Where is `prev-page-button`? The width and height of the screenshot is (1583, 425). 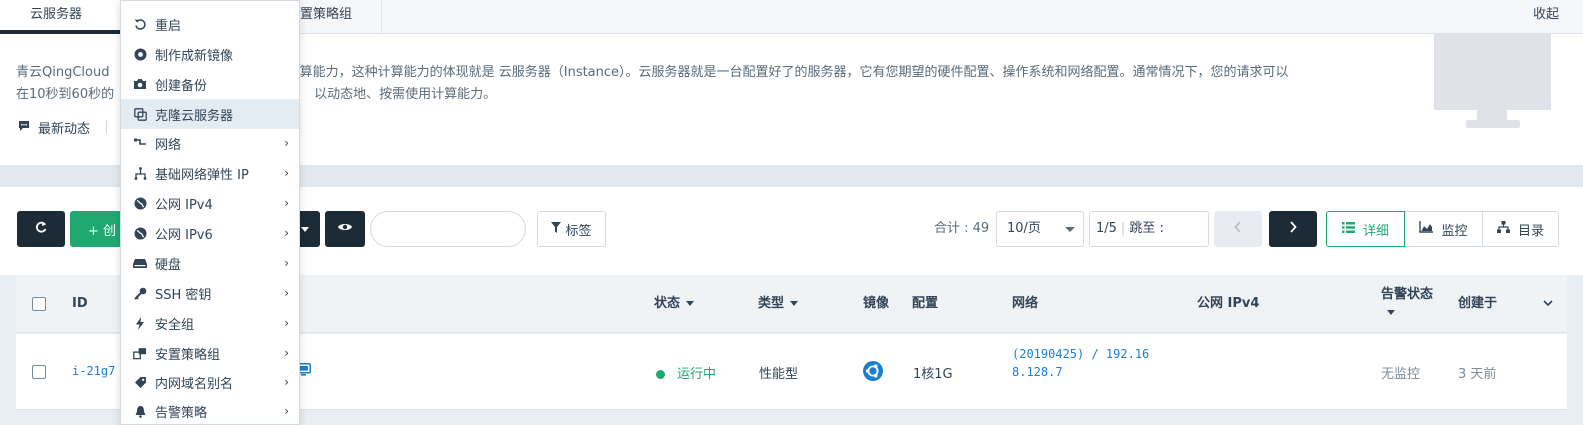 prev-page-button is located at coordinates (1238, 229).